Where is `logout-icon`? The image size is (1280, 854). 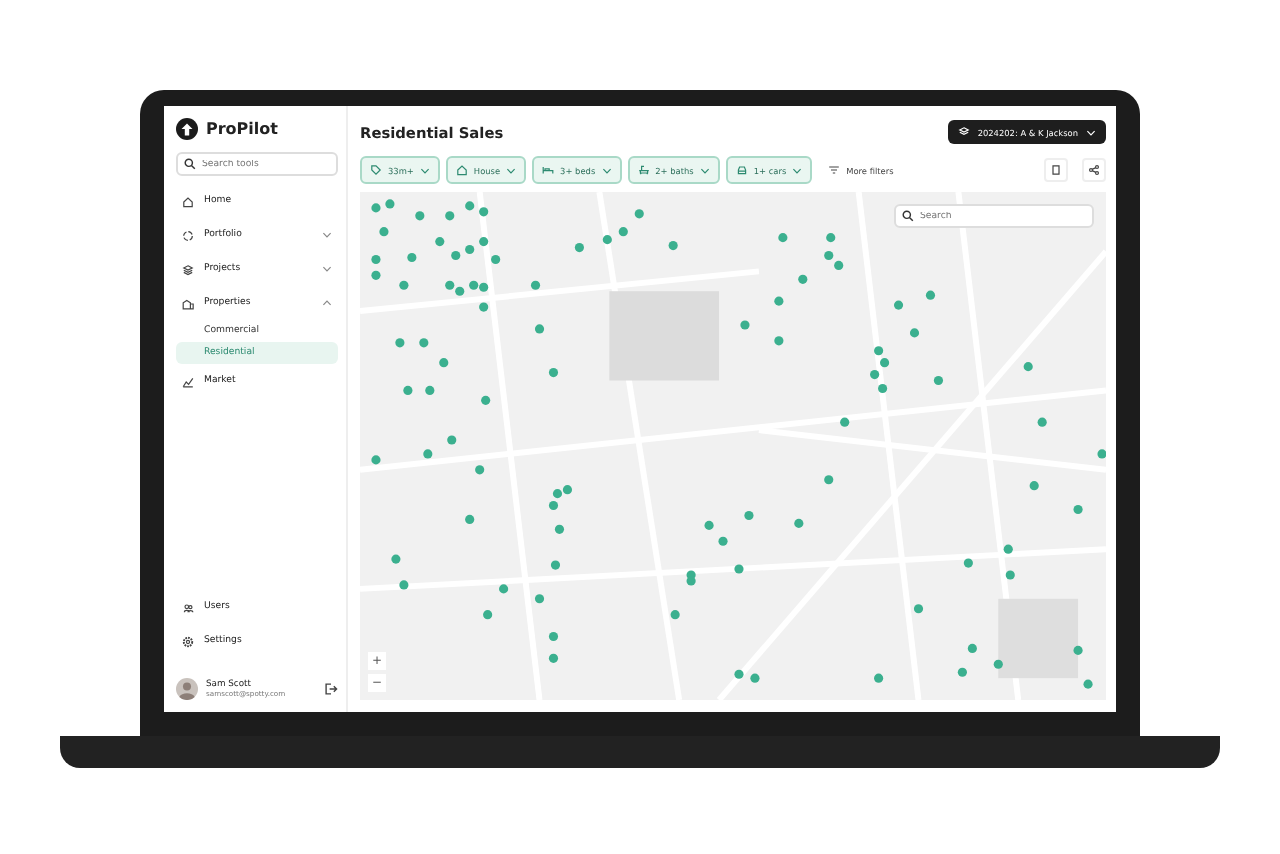 logout-icon is located at coordinates (331, 689).